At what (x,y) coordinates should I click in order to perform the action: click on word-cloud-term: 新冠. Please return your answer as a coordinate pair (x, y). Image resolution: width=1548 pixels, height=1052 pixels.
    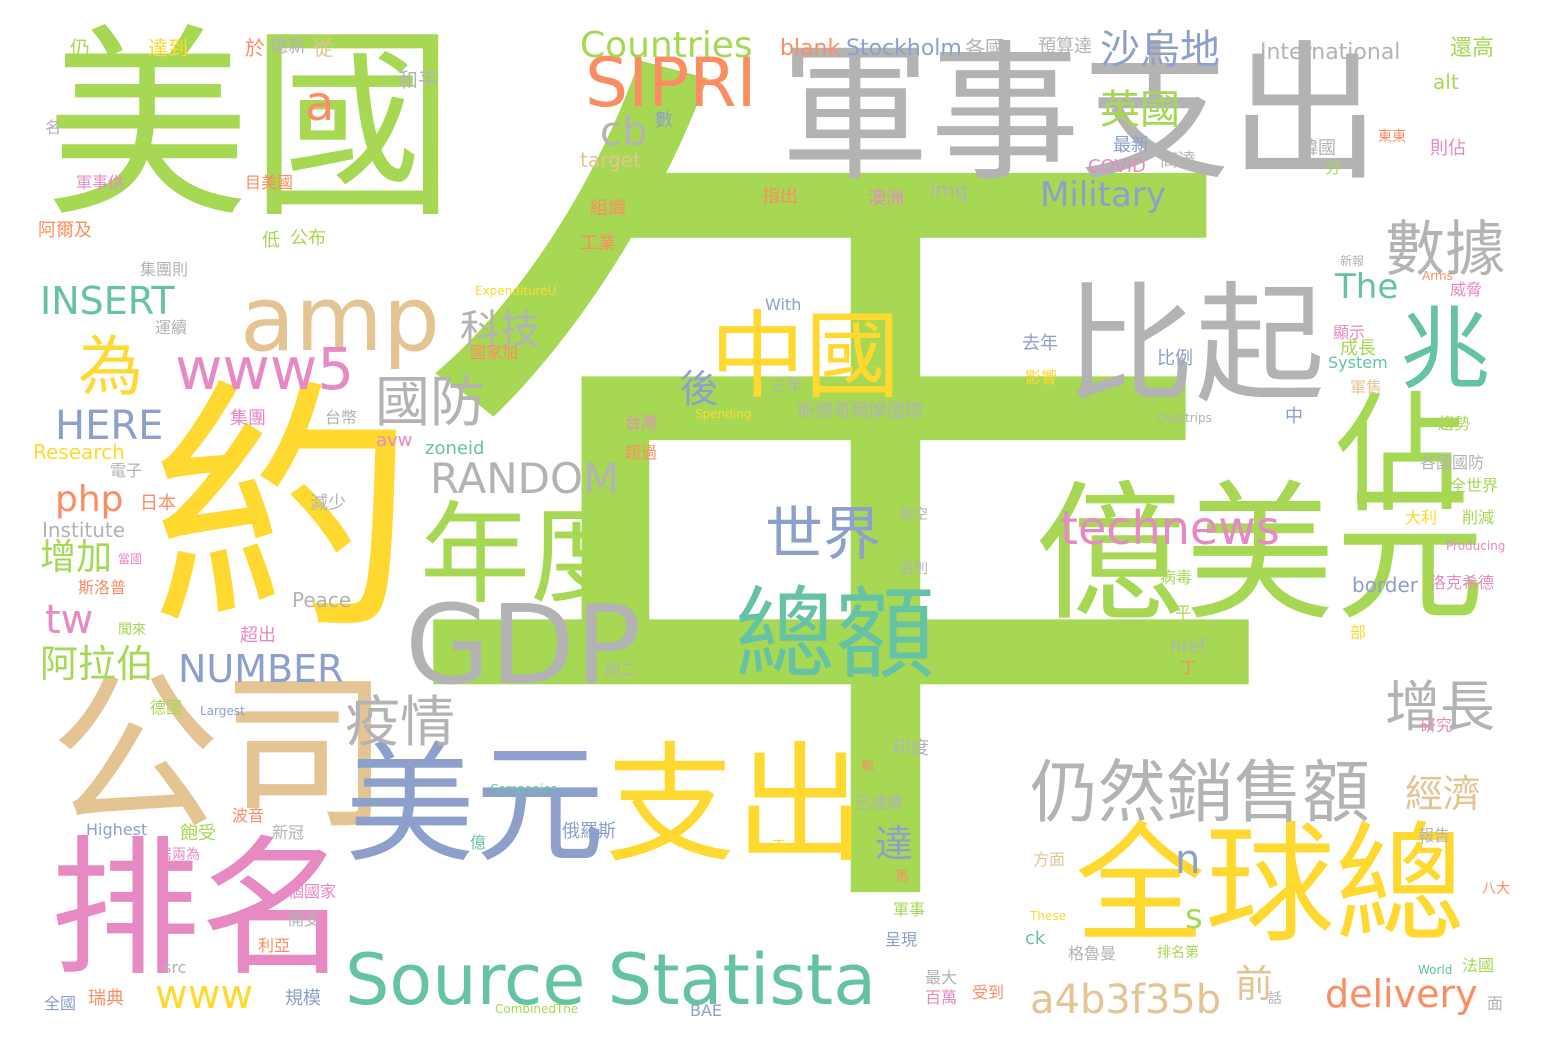
    Looking at the image, I should click on (288, 832).